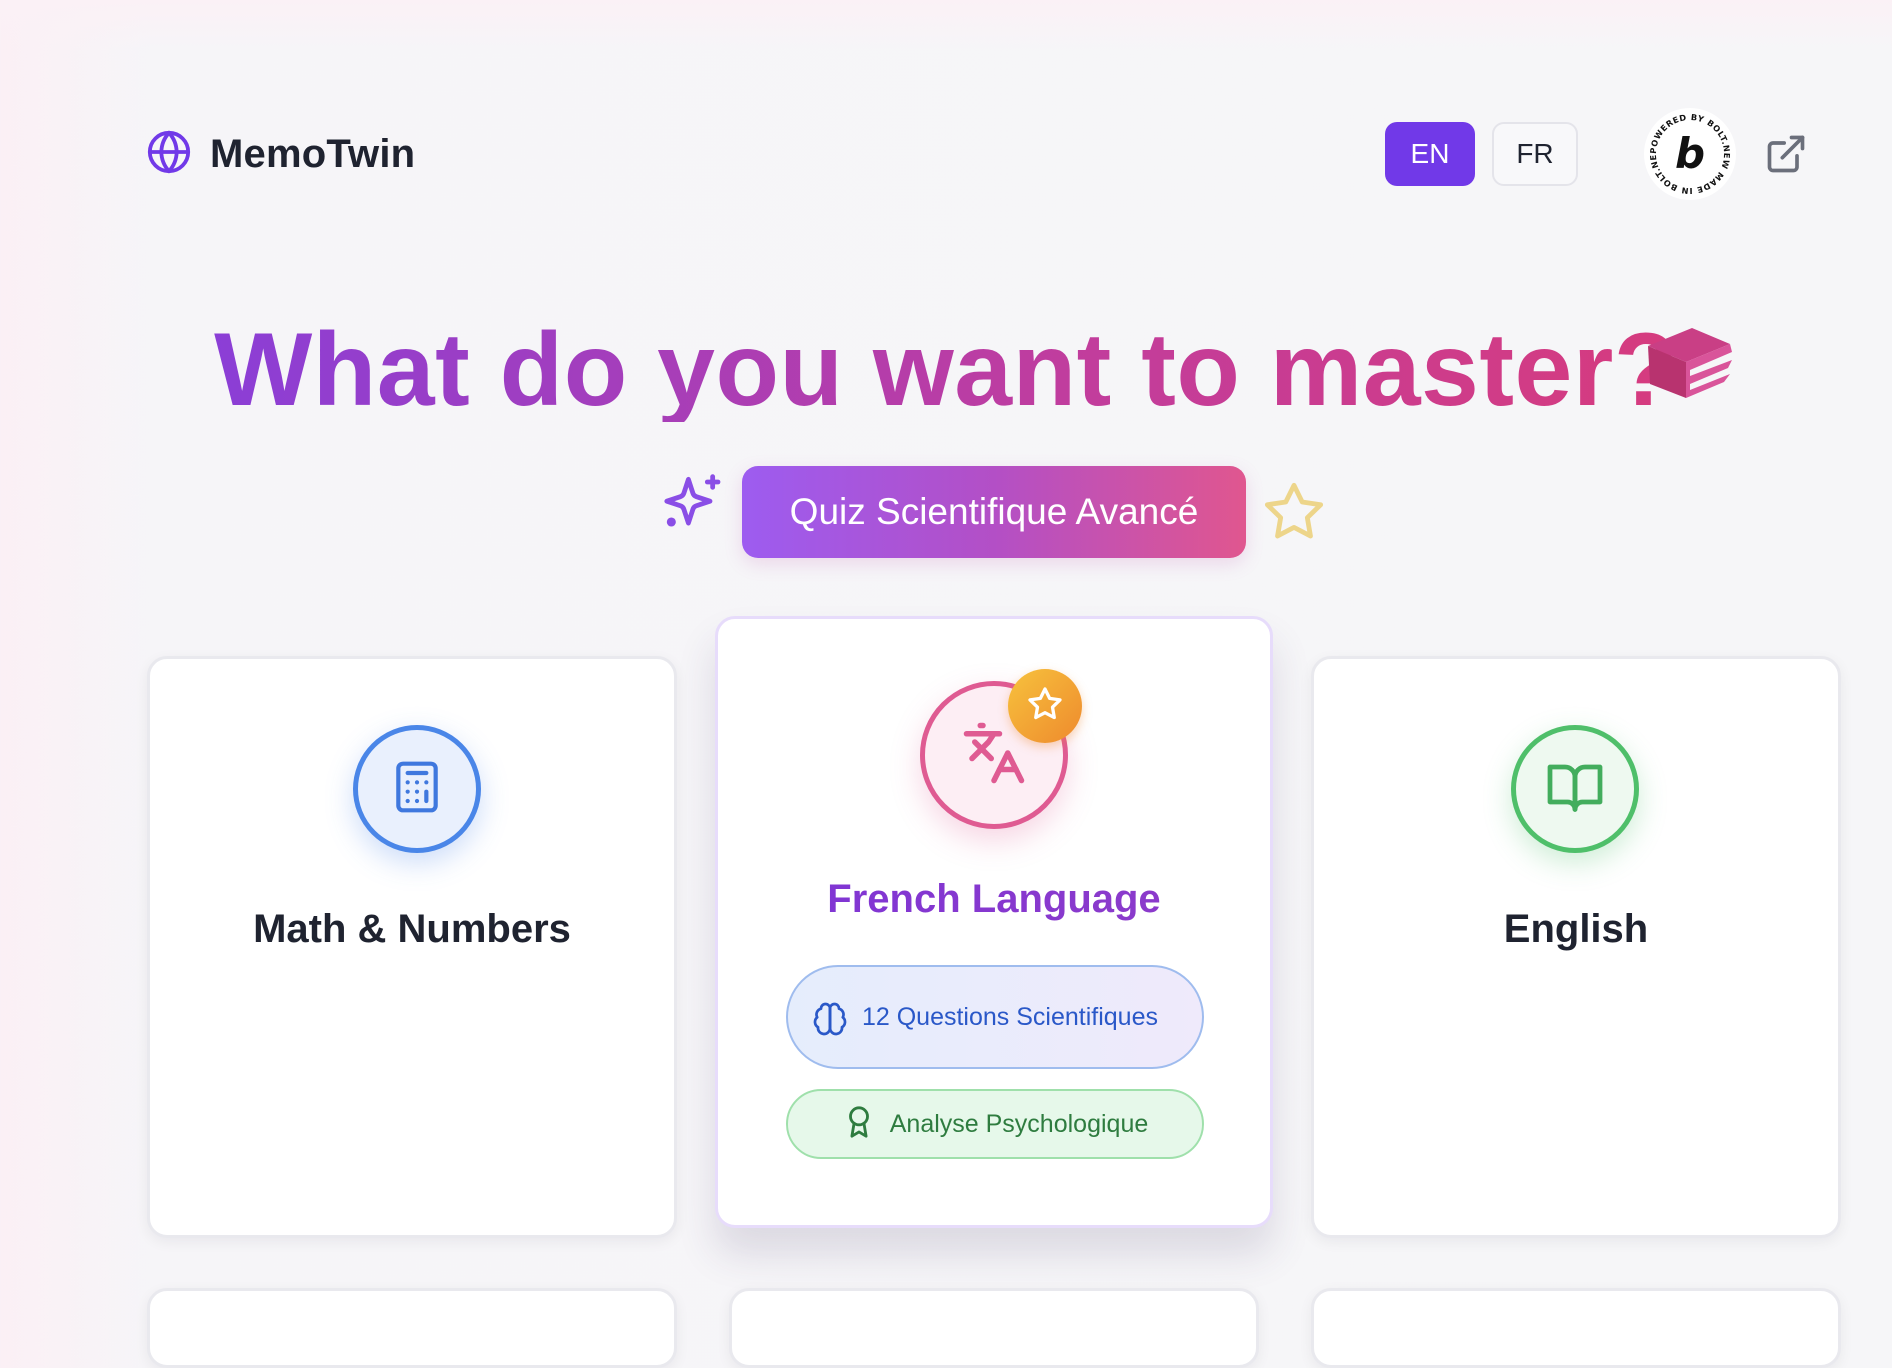  I want to click on language-en-button: EN, so click(1430, 154).